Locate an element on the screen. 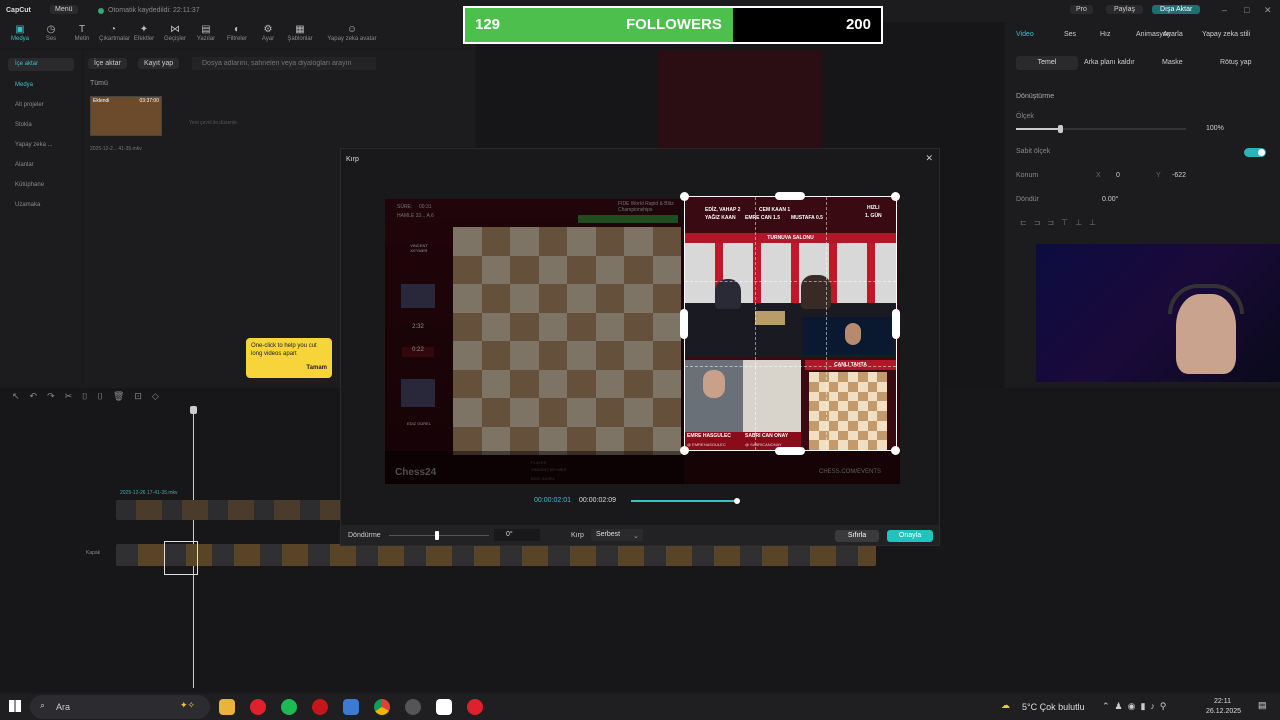 This screenshot has height=720, width=1280. sidebar-item-media: Medya is located at coordinates (41, 85).